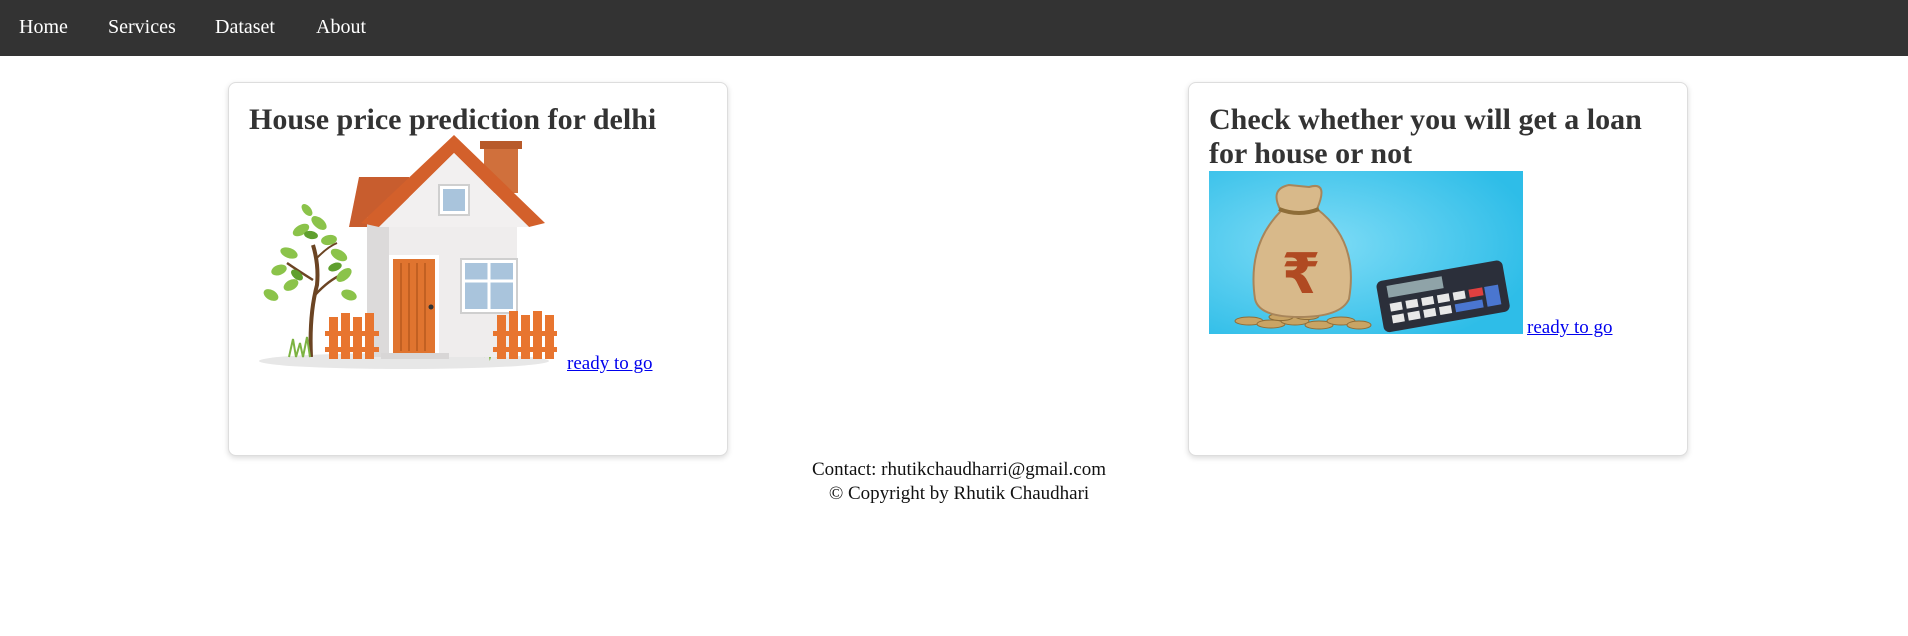  I want to click on navbar: Home Services Dataset About, so click(954, 28).